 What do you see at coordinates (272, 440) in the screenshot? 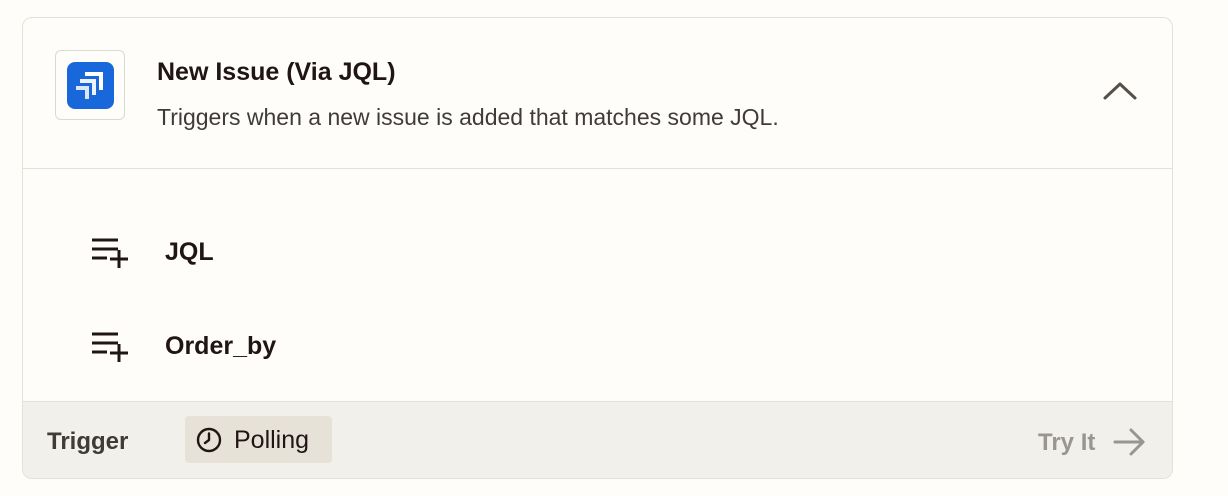
I see `badge-label: Polling` at bounding box center [272, 440].